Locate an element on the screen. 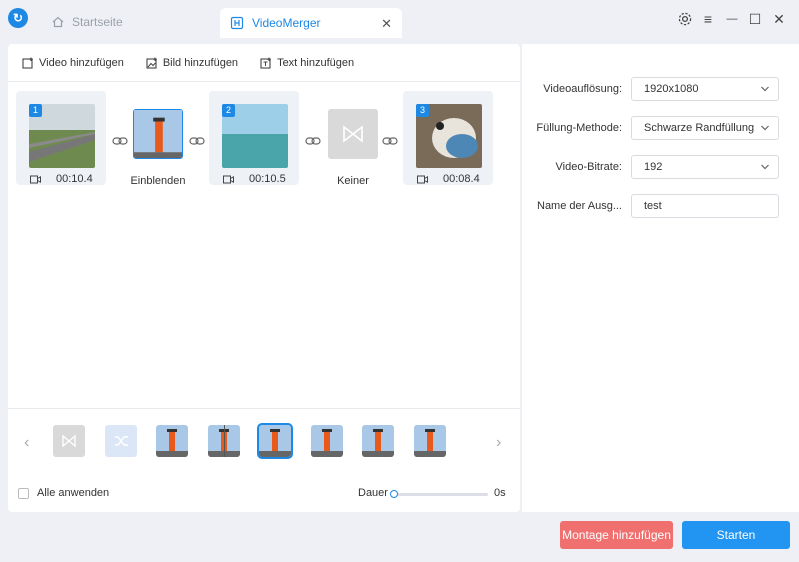  bitrate-select: 192 is located at coordinates (705, 167).